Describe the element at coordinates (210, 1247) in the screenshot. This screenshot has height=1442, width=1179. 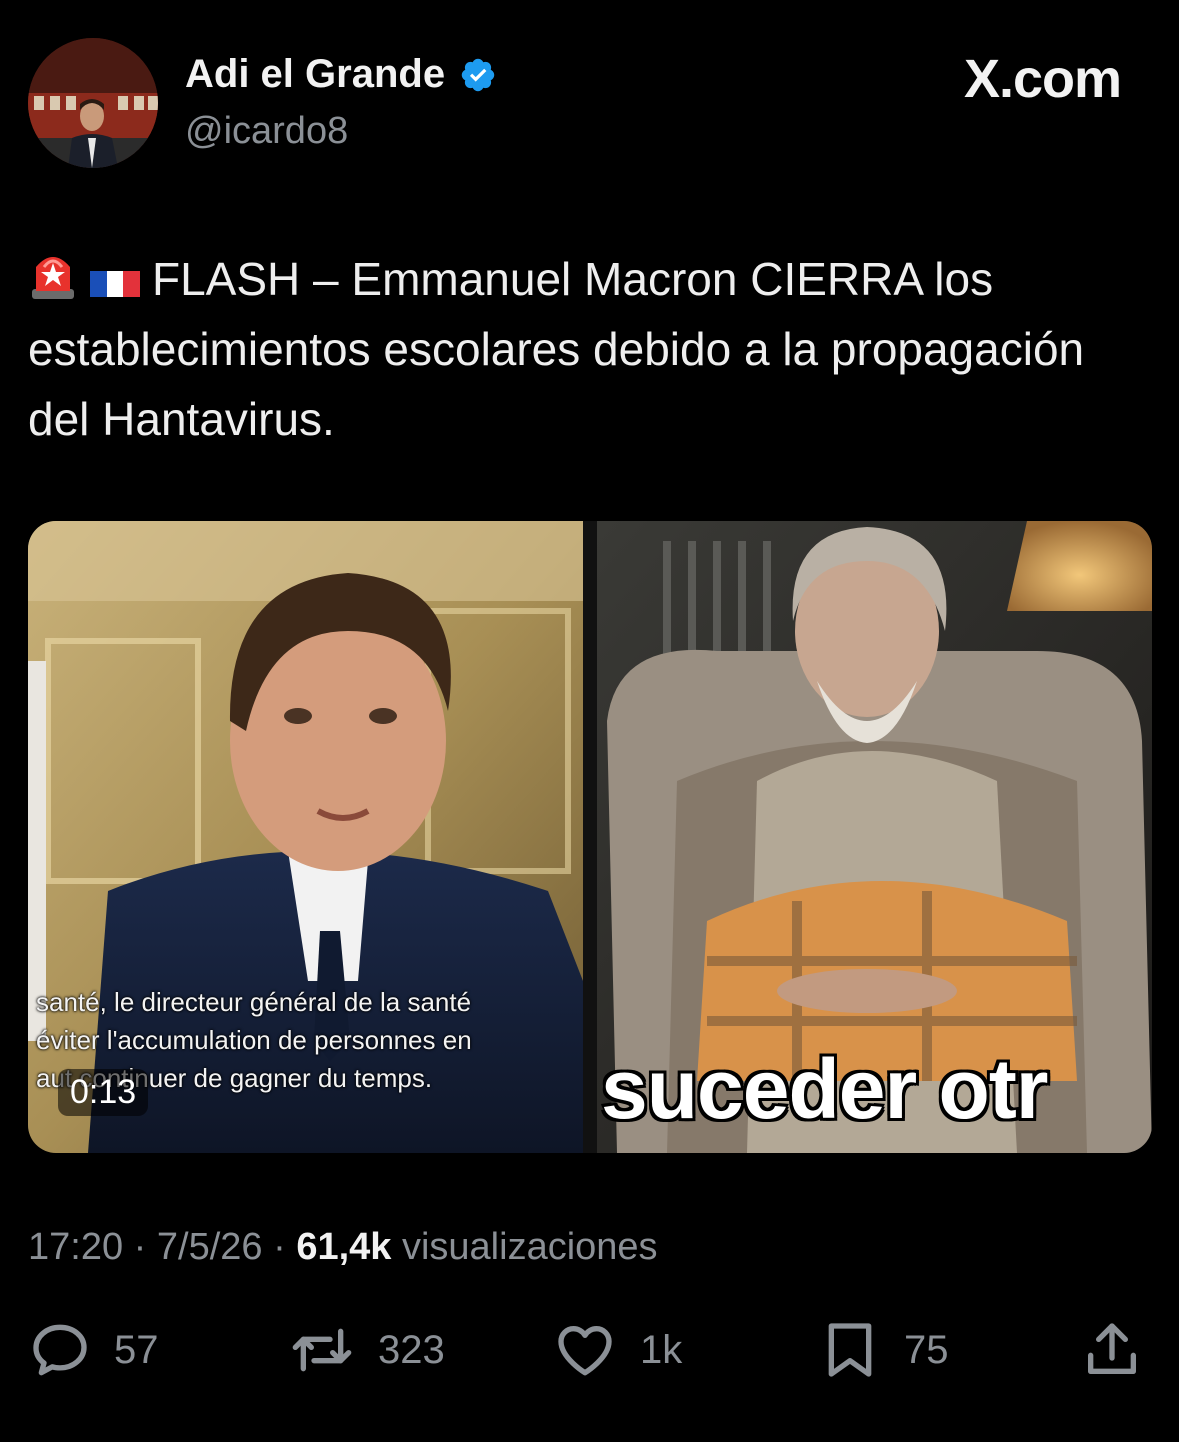
I see `tweet-date: 7/5/26` at that location.